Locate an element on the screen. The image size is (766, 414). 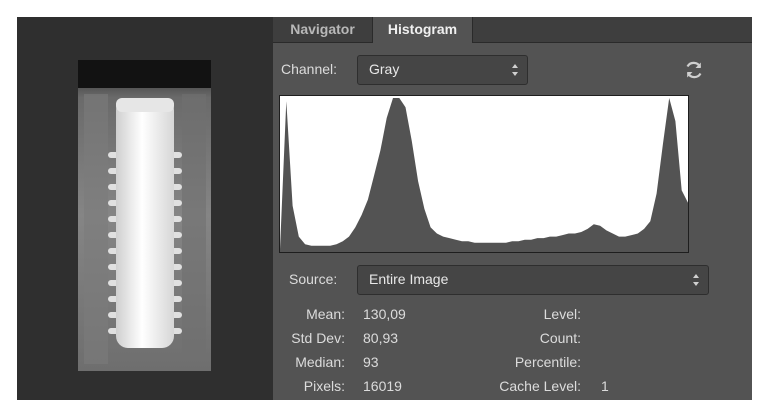
pixels-value: 16019 is located at coordinates (382, 386).